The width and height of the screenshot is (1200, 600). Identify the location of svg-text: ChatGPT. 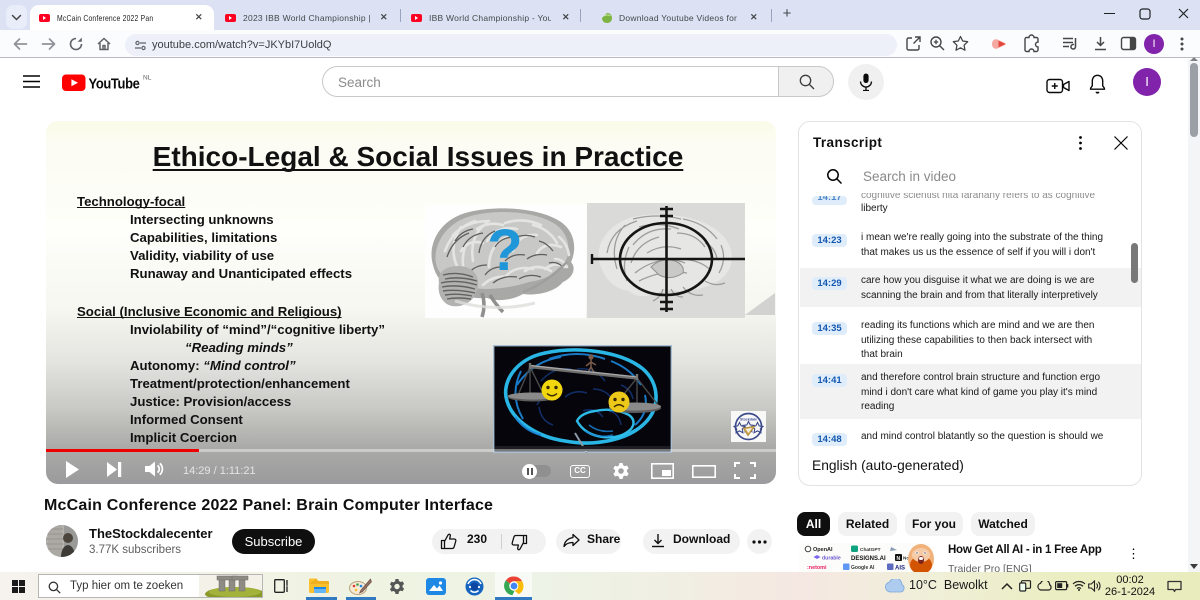
(870, 550).